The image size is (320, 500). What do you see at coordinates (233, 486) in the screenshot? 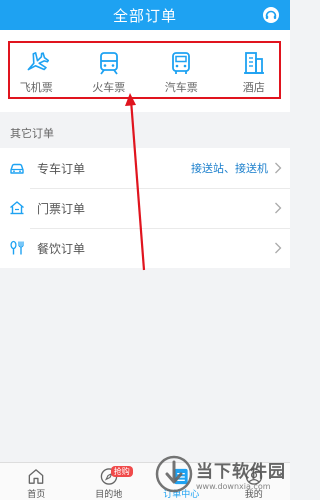
I see `watermark-url: www.downxia.com` at bounding box center [233, 486].